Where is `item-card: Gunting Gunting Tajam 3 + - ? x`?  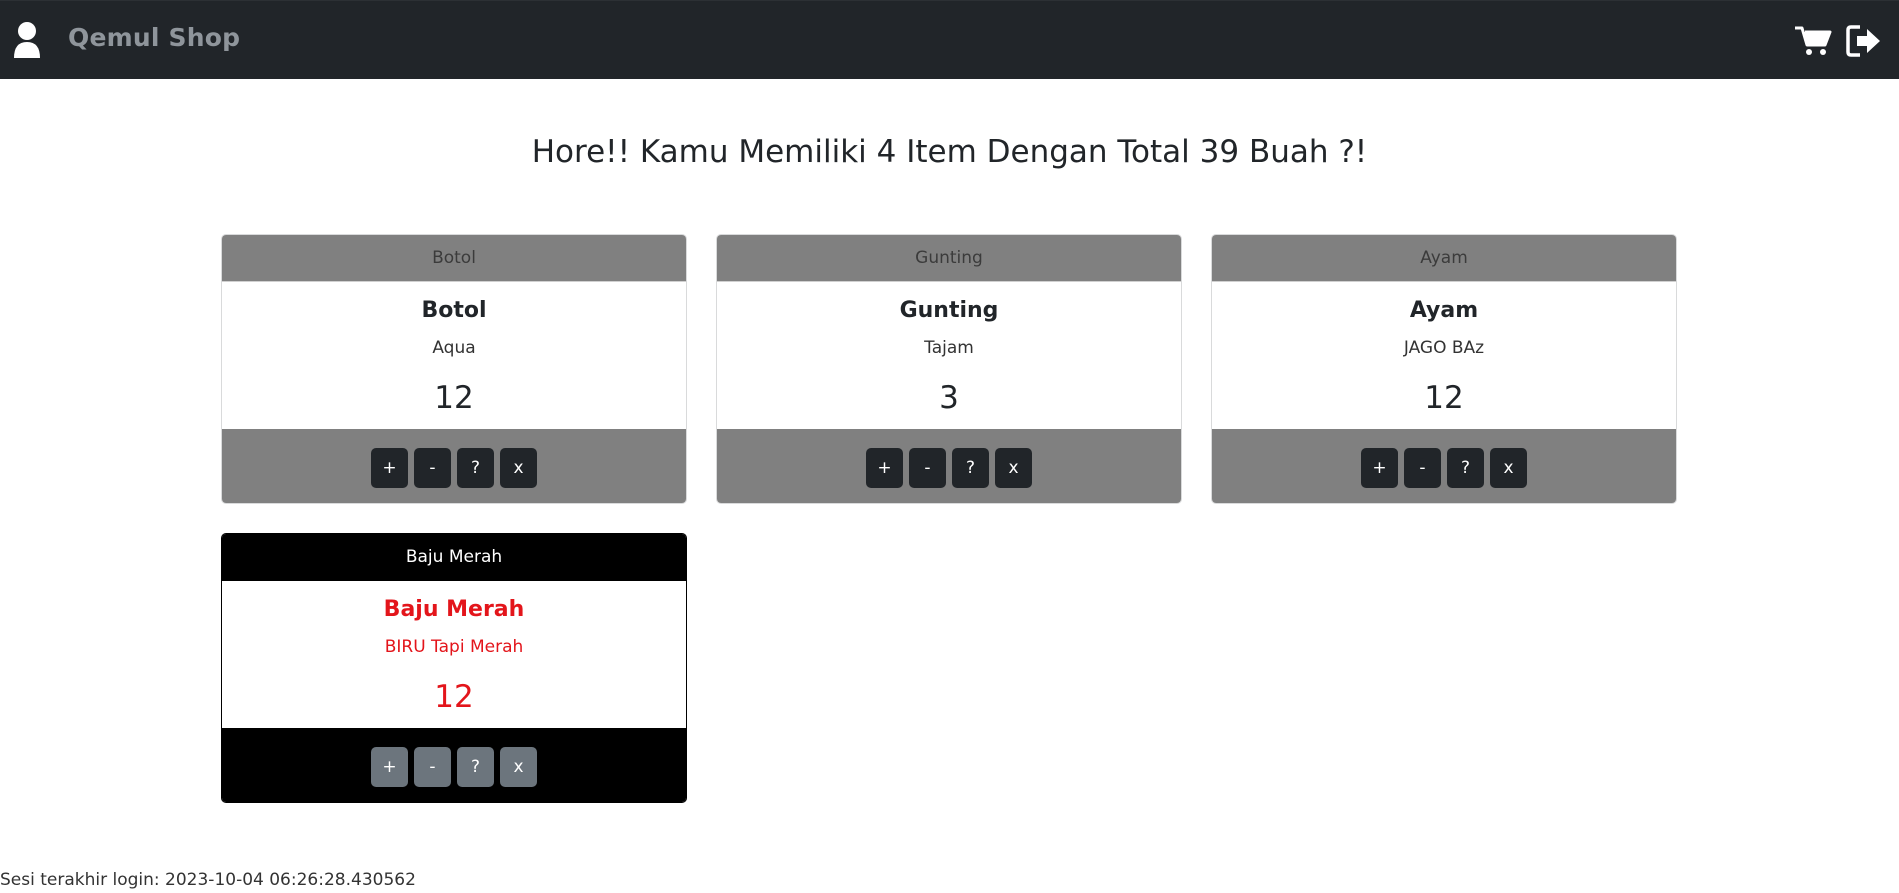
item-card: Gunting Gunting Tajam 3 + - ? x is located at coordinates (949, 369).